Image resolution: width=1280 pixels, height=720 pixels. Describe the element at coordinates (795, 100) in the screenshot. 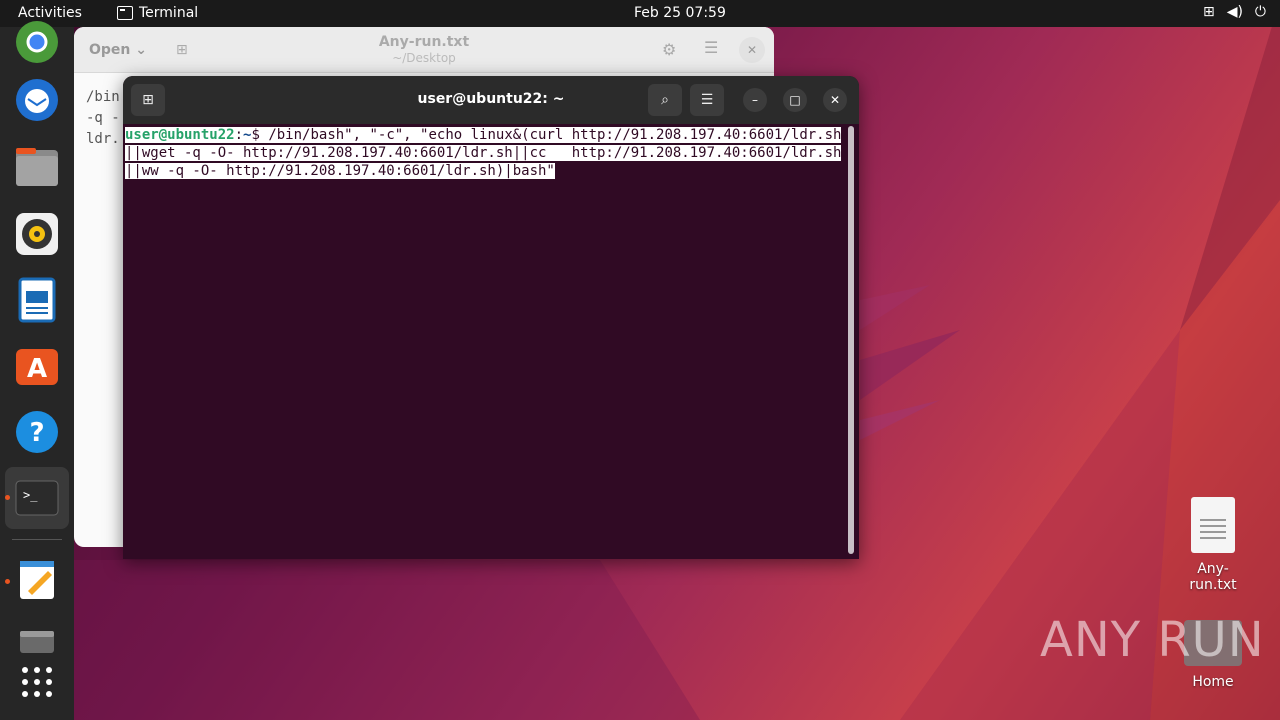

I see `maximize-icon: □` at that location.